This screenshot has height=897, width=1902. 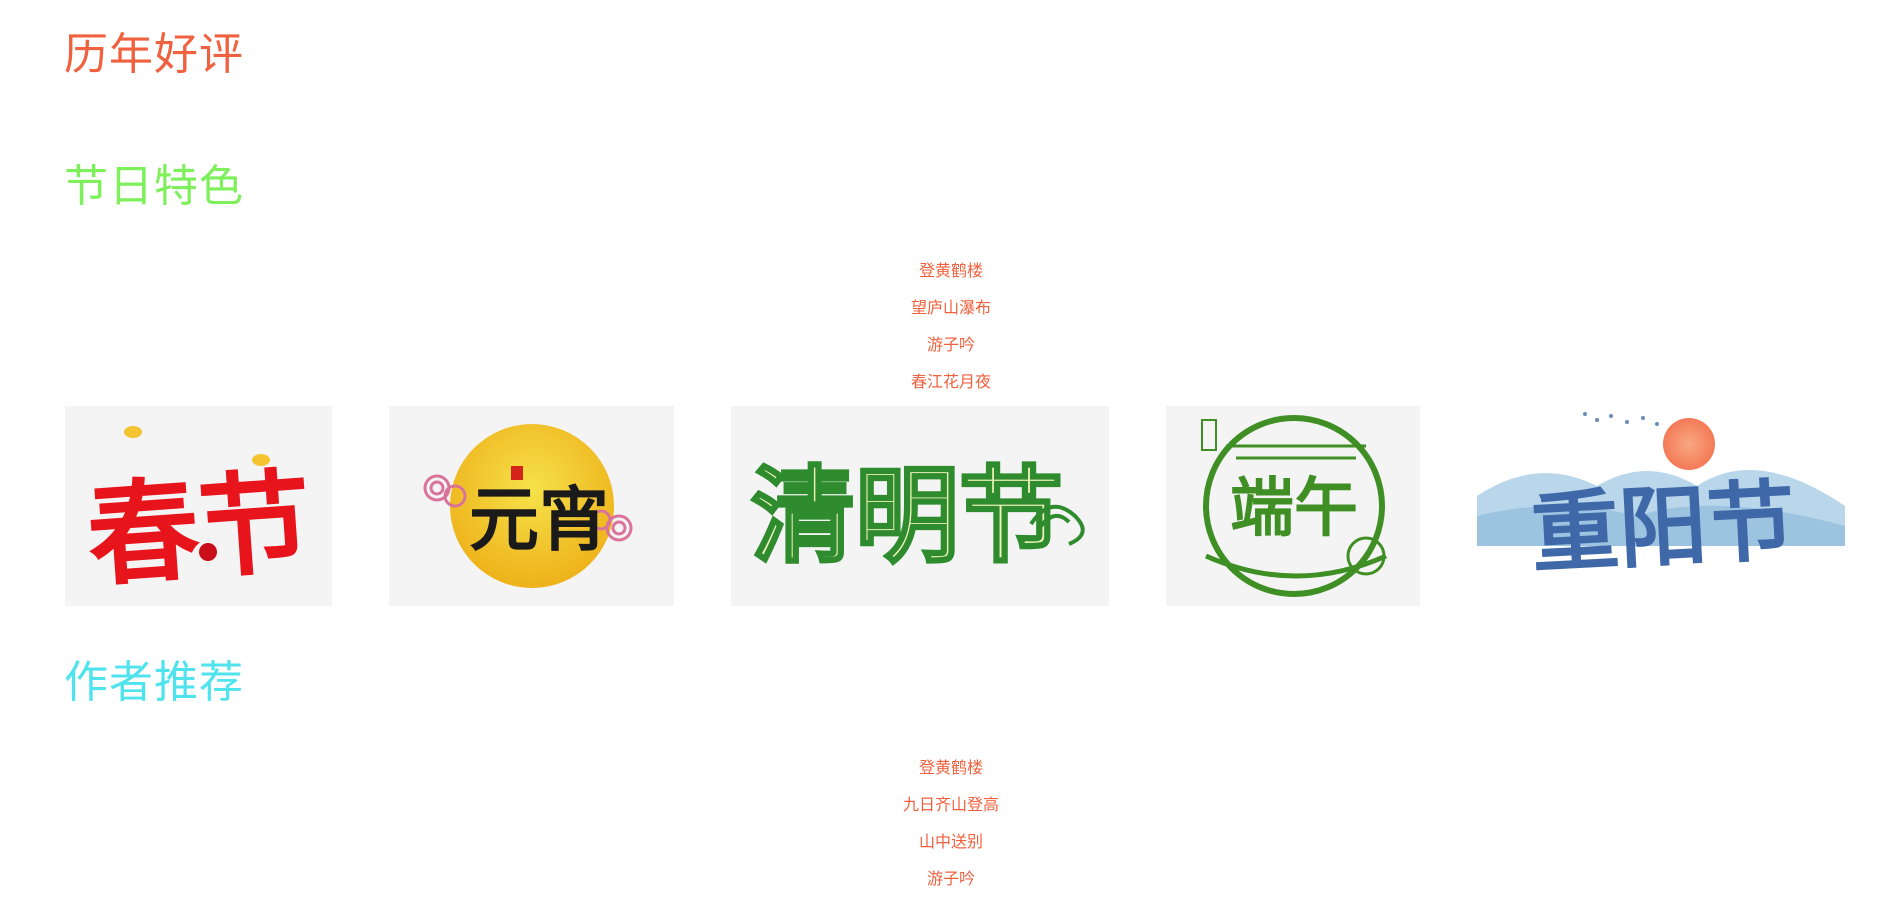 I want to click on poem-link: 春江花月夜, so click(x=951, y=381).